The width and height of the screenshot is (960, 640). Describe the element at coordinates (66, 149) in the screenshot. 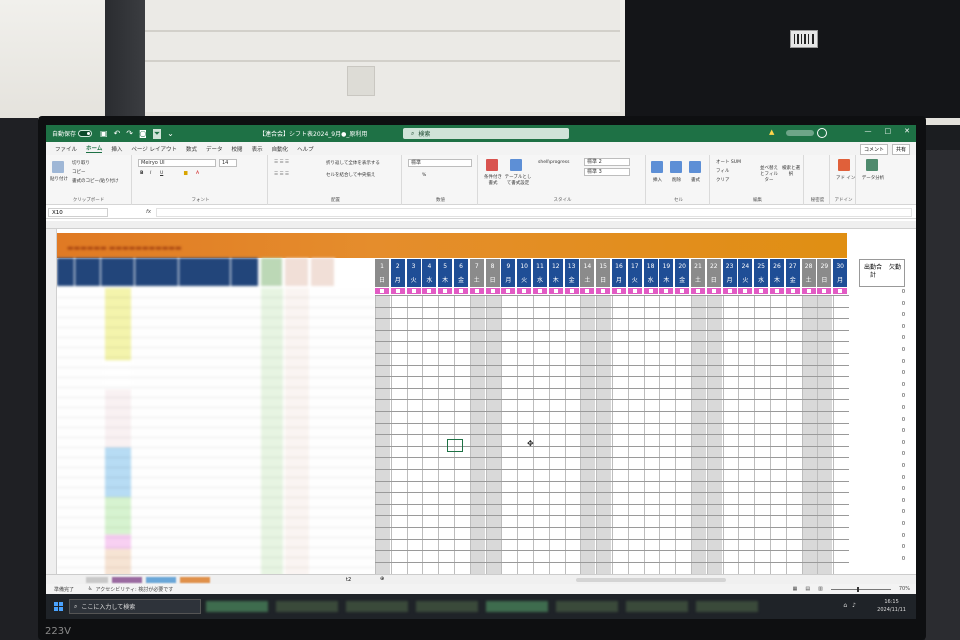

I see `tab-file: ファイル` at that location.